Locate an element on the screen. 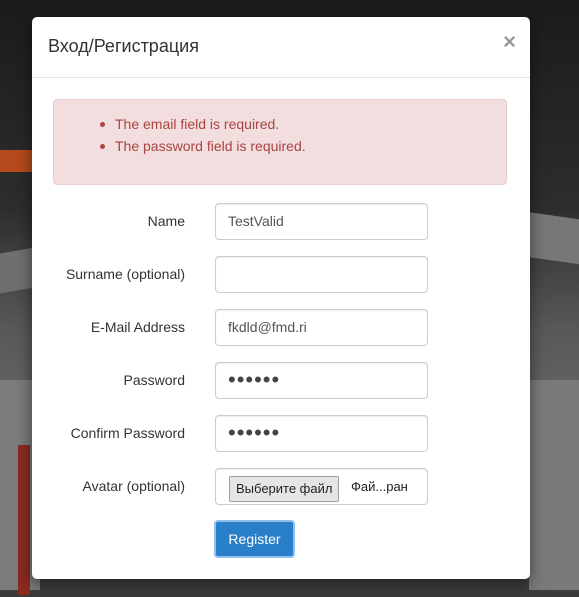  modal-title: Вход/Регистрация is located at coordinates (123, 46).